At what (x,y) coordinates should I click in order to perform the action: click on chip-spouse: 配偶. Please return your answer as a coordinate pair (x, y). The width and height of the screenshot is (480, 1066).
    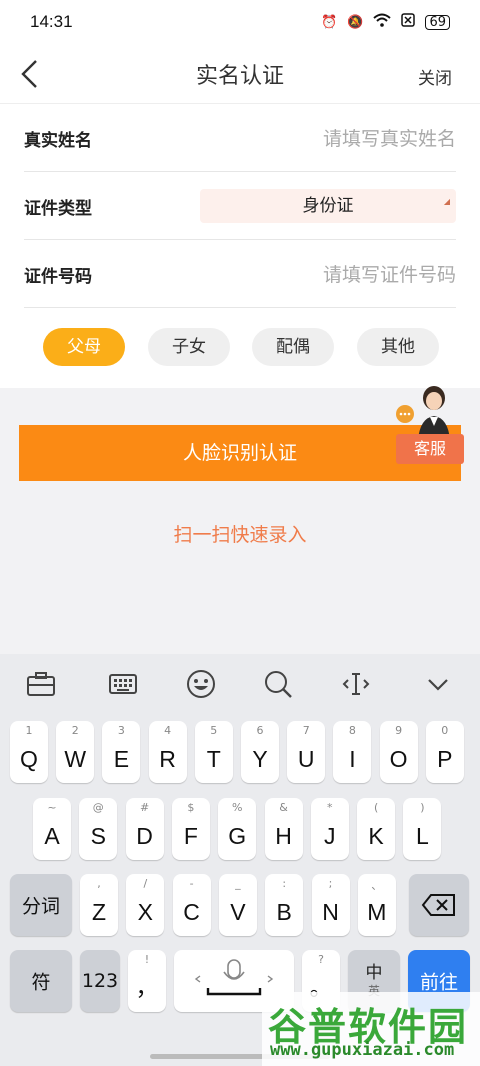
    Looking at the image, I should click on (293, 347).